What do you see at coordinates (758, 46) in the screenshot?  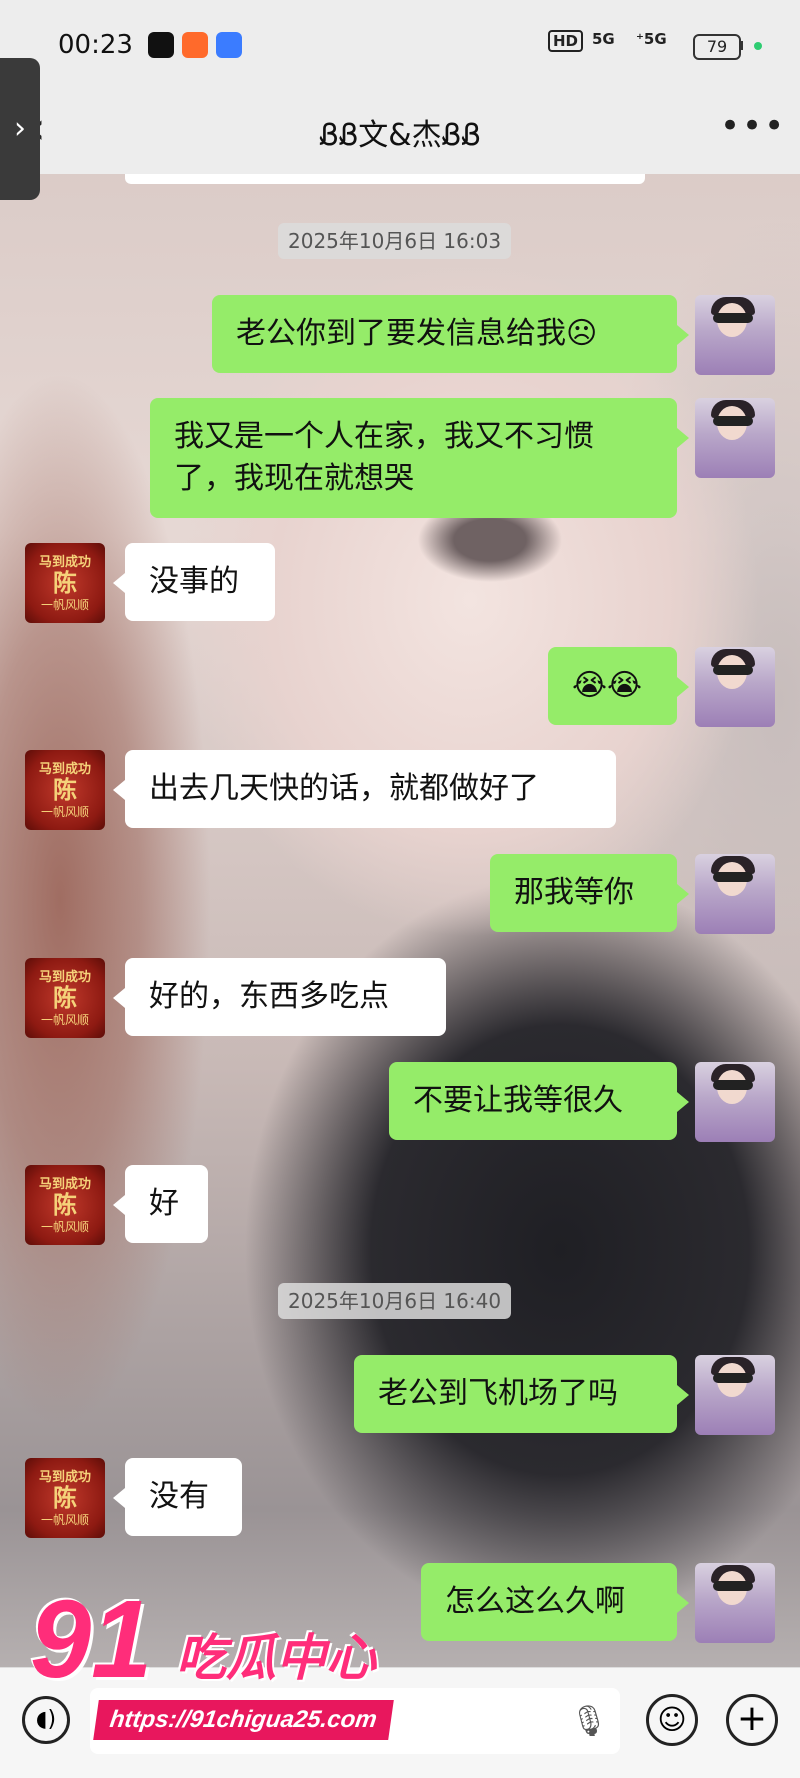 I see `charging-dot` at bounding box center [758, 46].